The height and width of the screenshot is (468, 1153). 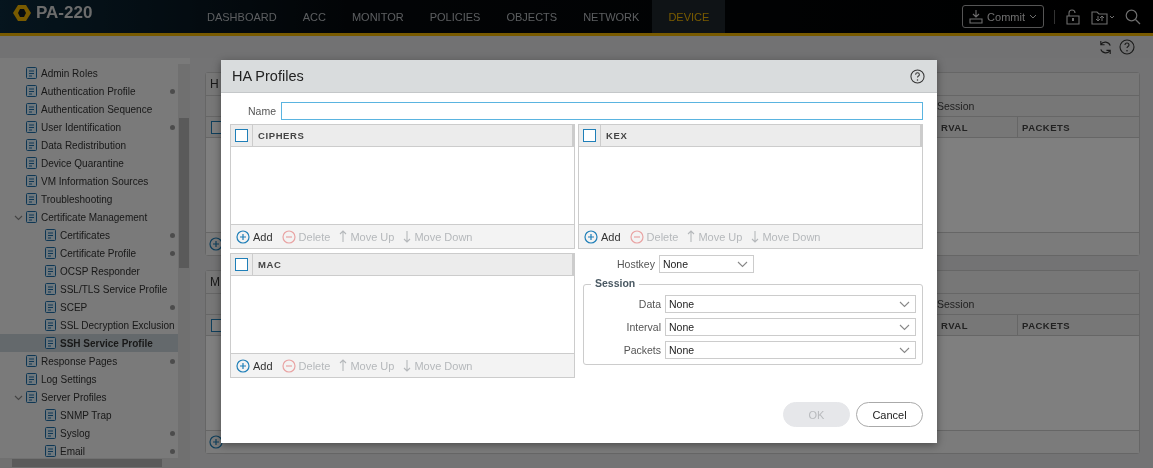 What do you see at coordinates (611, 16) in the screenshot?
I see `nav-tab: NETWORK` at bounding box center [611, 16].